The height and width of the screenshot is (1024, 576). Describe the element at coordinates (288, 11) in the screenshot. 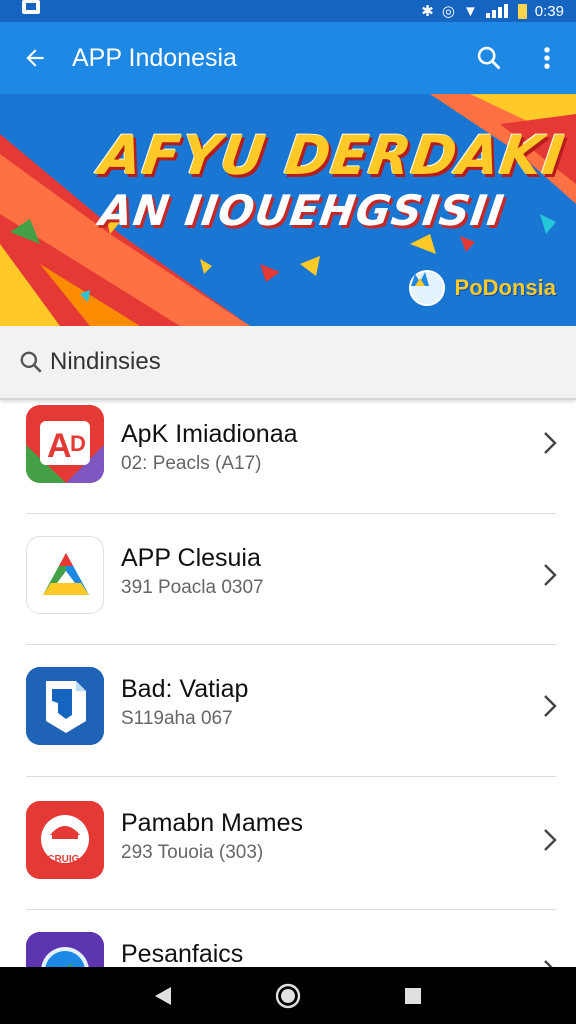

I see `status-bar: ✱ ◎ ▼ 0:39` at that location.